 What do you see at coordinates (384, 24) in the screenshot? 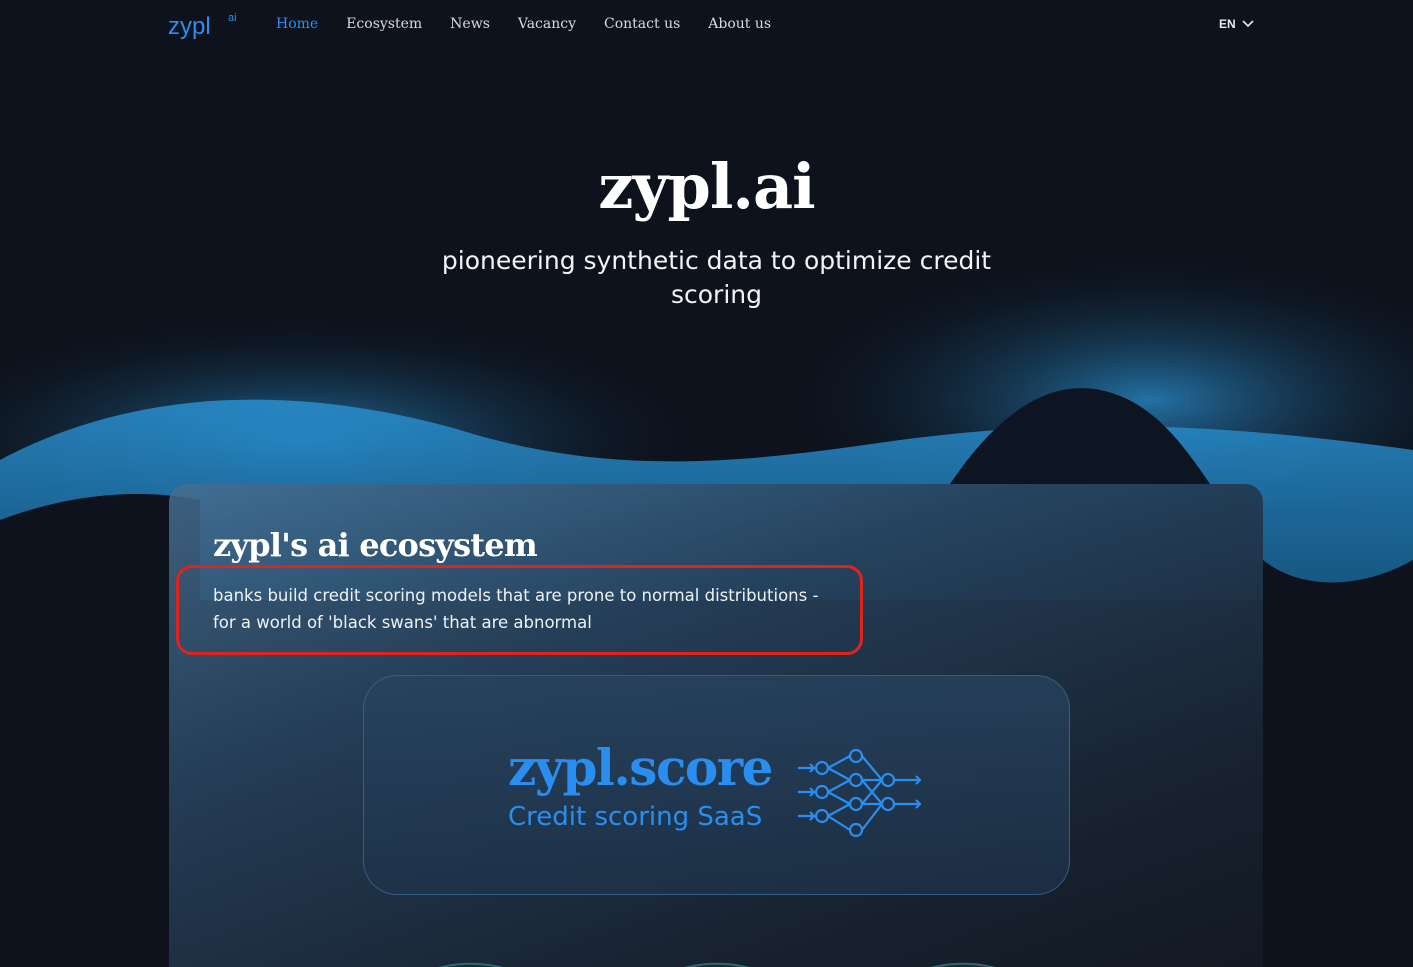
I see `nav-link-ecosystem: Ecosystem` at bounding box center [384, 24].